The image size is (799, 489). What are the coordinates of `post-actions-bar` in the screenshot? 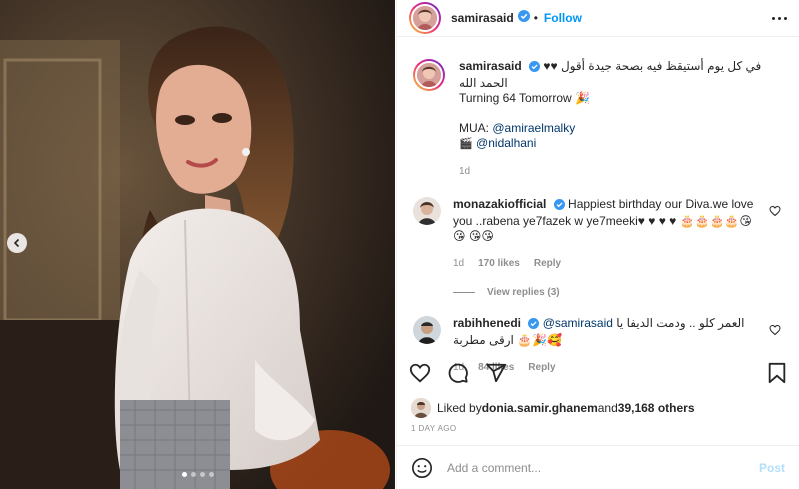 It's located at (598, 373).